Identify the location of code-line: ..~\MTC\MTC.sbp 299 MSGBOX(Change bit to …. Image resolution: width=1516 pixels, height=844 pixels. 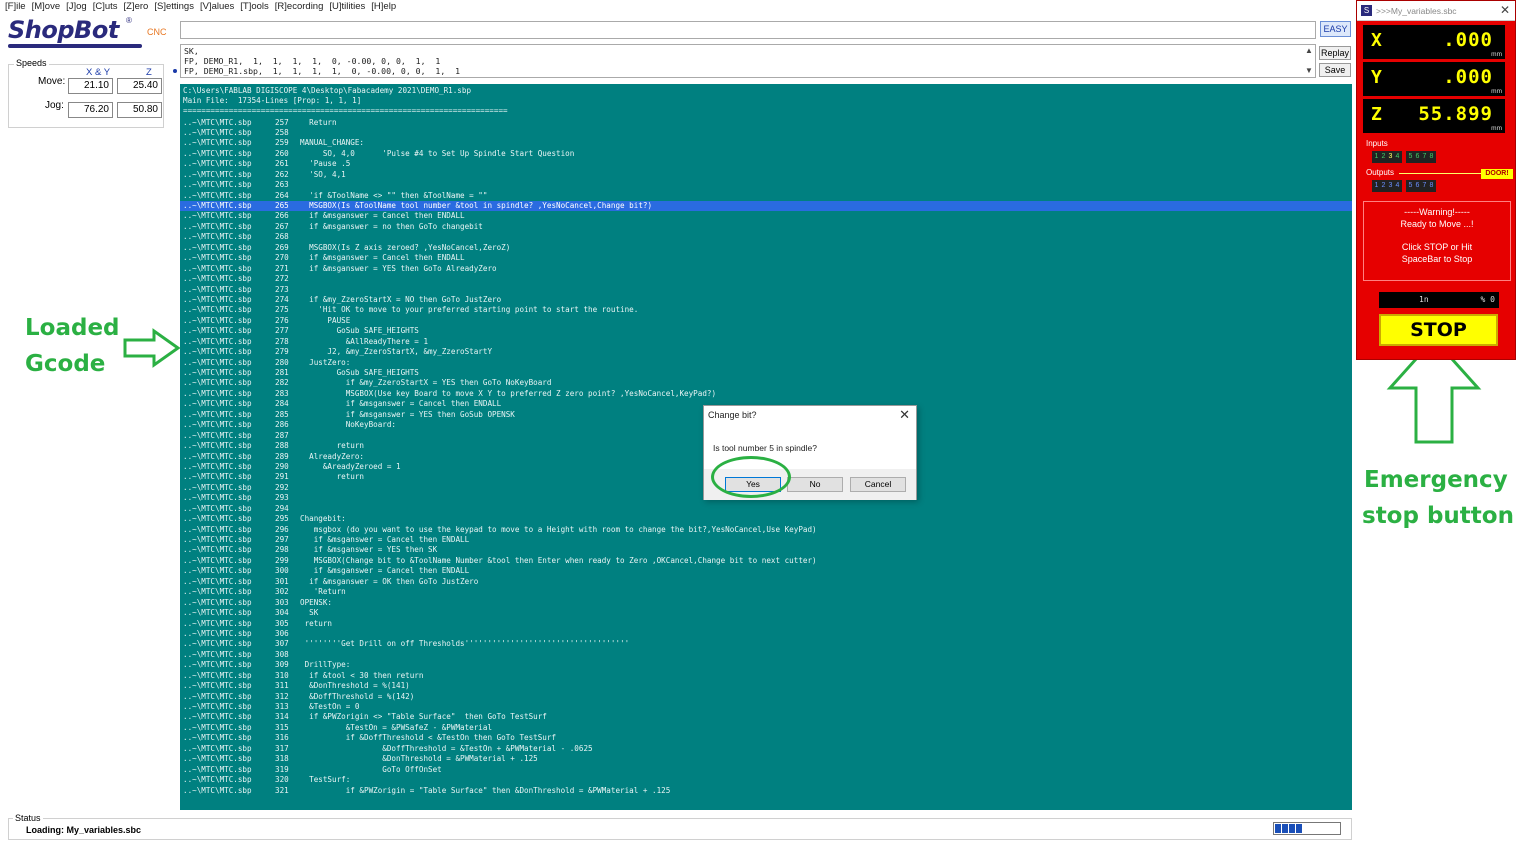
(766, 561).